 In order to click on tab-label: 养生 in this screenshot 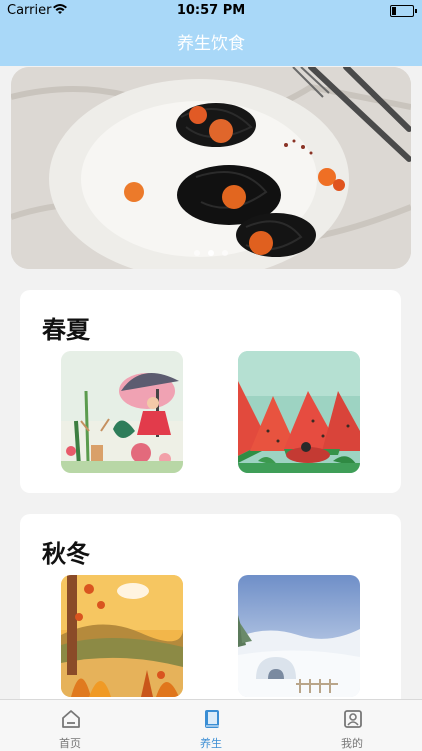, I will do `click(211, 743)`.